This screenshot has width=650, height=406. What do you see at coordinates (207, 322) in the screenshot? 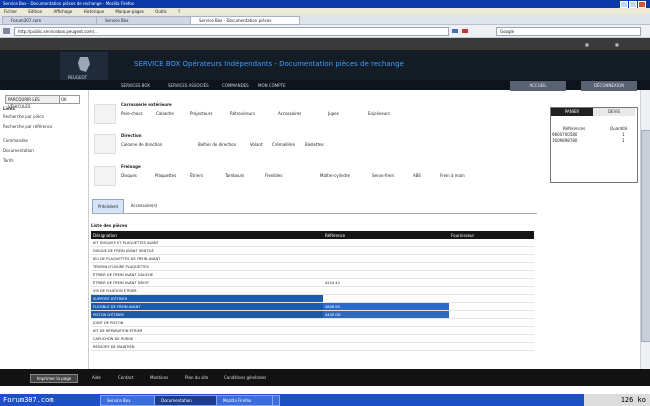
I see `cell-designation: JOINT DE PISTON` at bounding box center [207, 322].